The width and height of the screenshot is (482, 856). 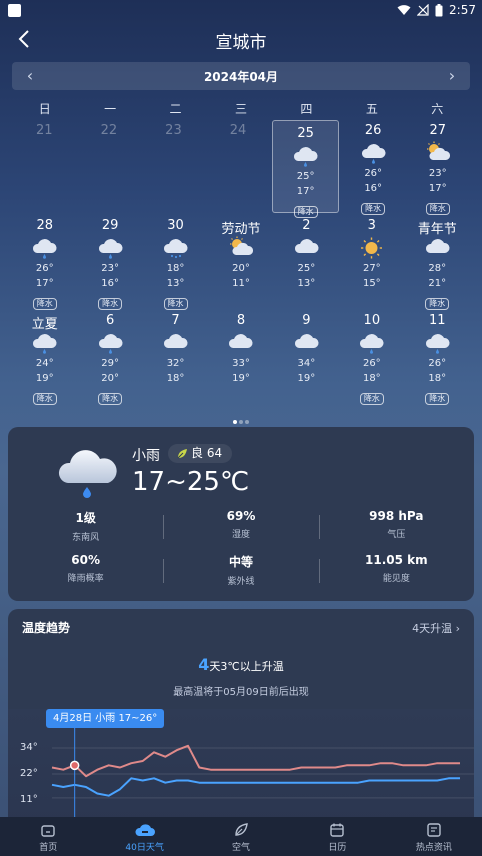 I want to click on calendar-day: 7 32° 18°, so click(x=175, y=355).